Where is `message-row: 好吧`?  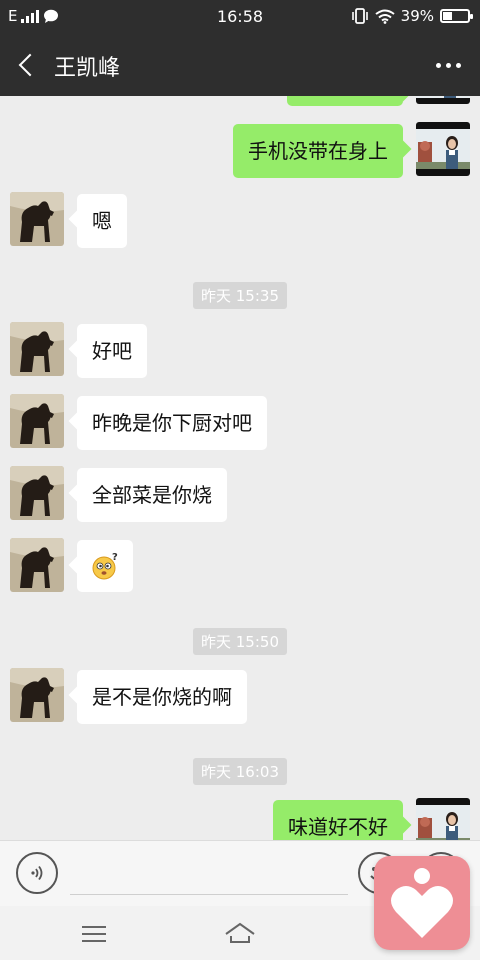
message-row: 好吧 is located at coordinates (240, 350).